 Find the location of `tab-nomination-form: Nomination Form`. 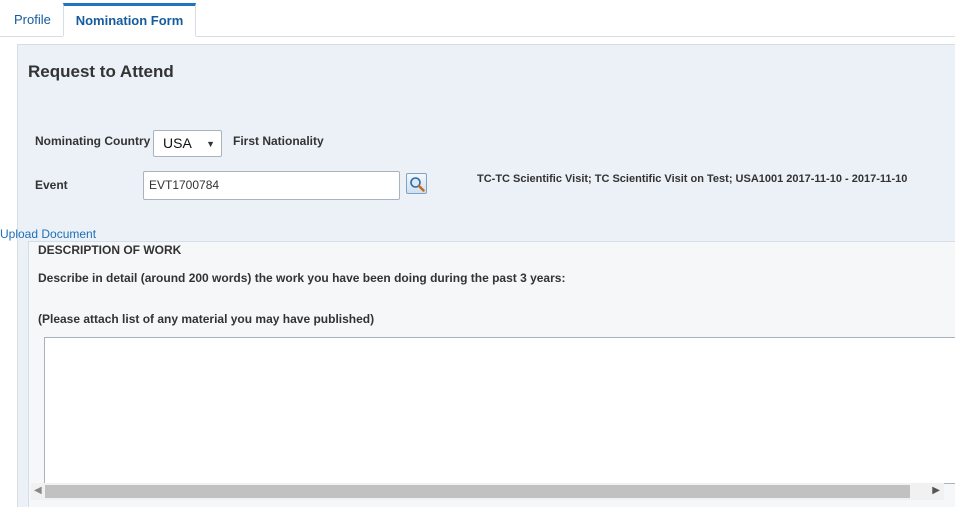

tab-nomination-form: Nomination Form is located at coordinates (129, 19).